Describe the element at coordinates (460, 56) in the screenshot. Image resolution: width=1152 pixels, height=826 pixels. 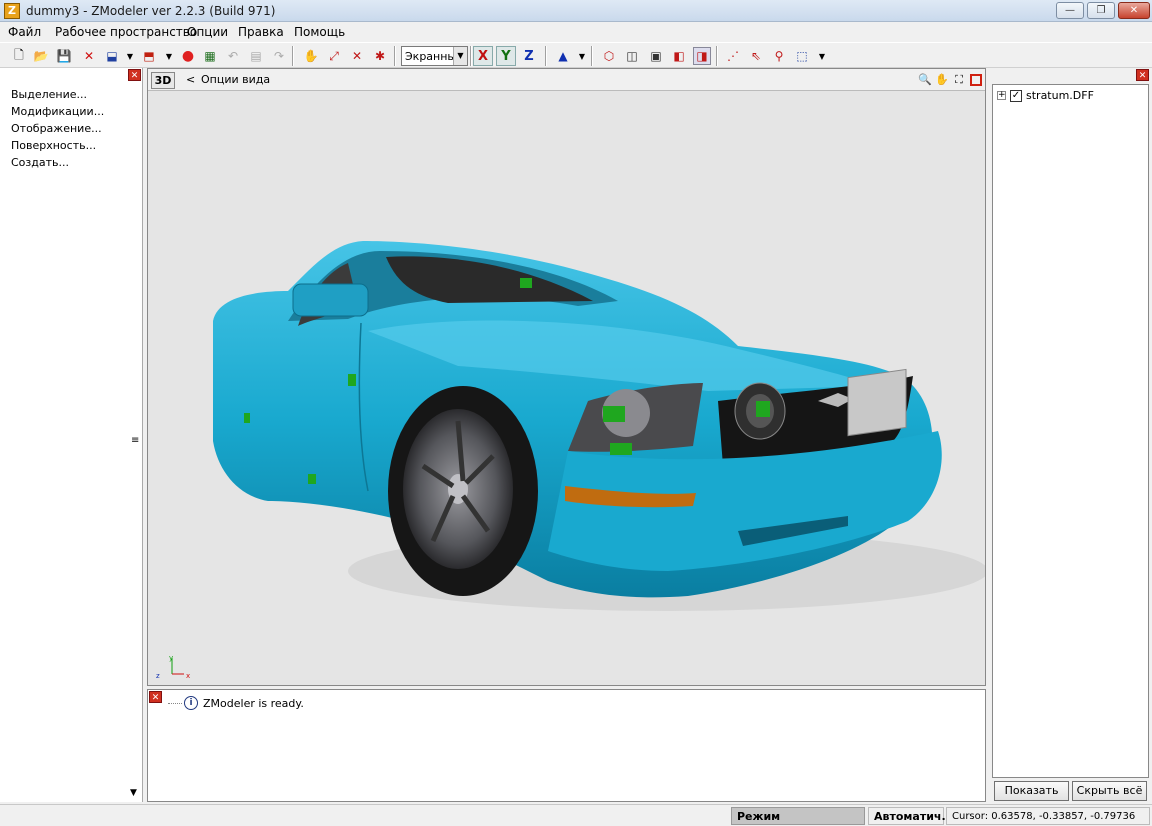
I see `chevron-down-icon: ▼` at that location.